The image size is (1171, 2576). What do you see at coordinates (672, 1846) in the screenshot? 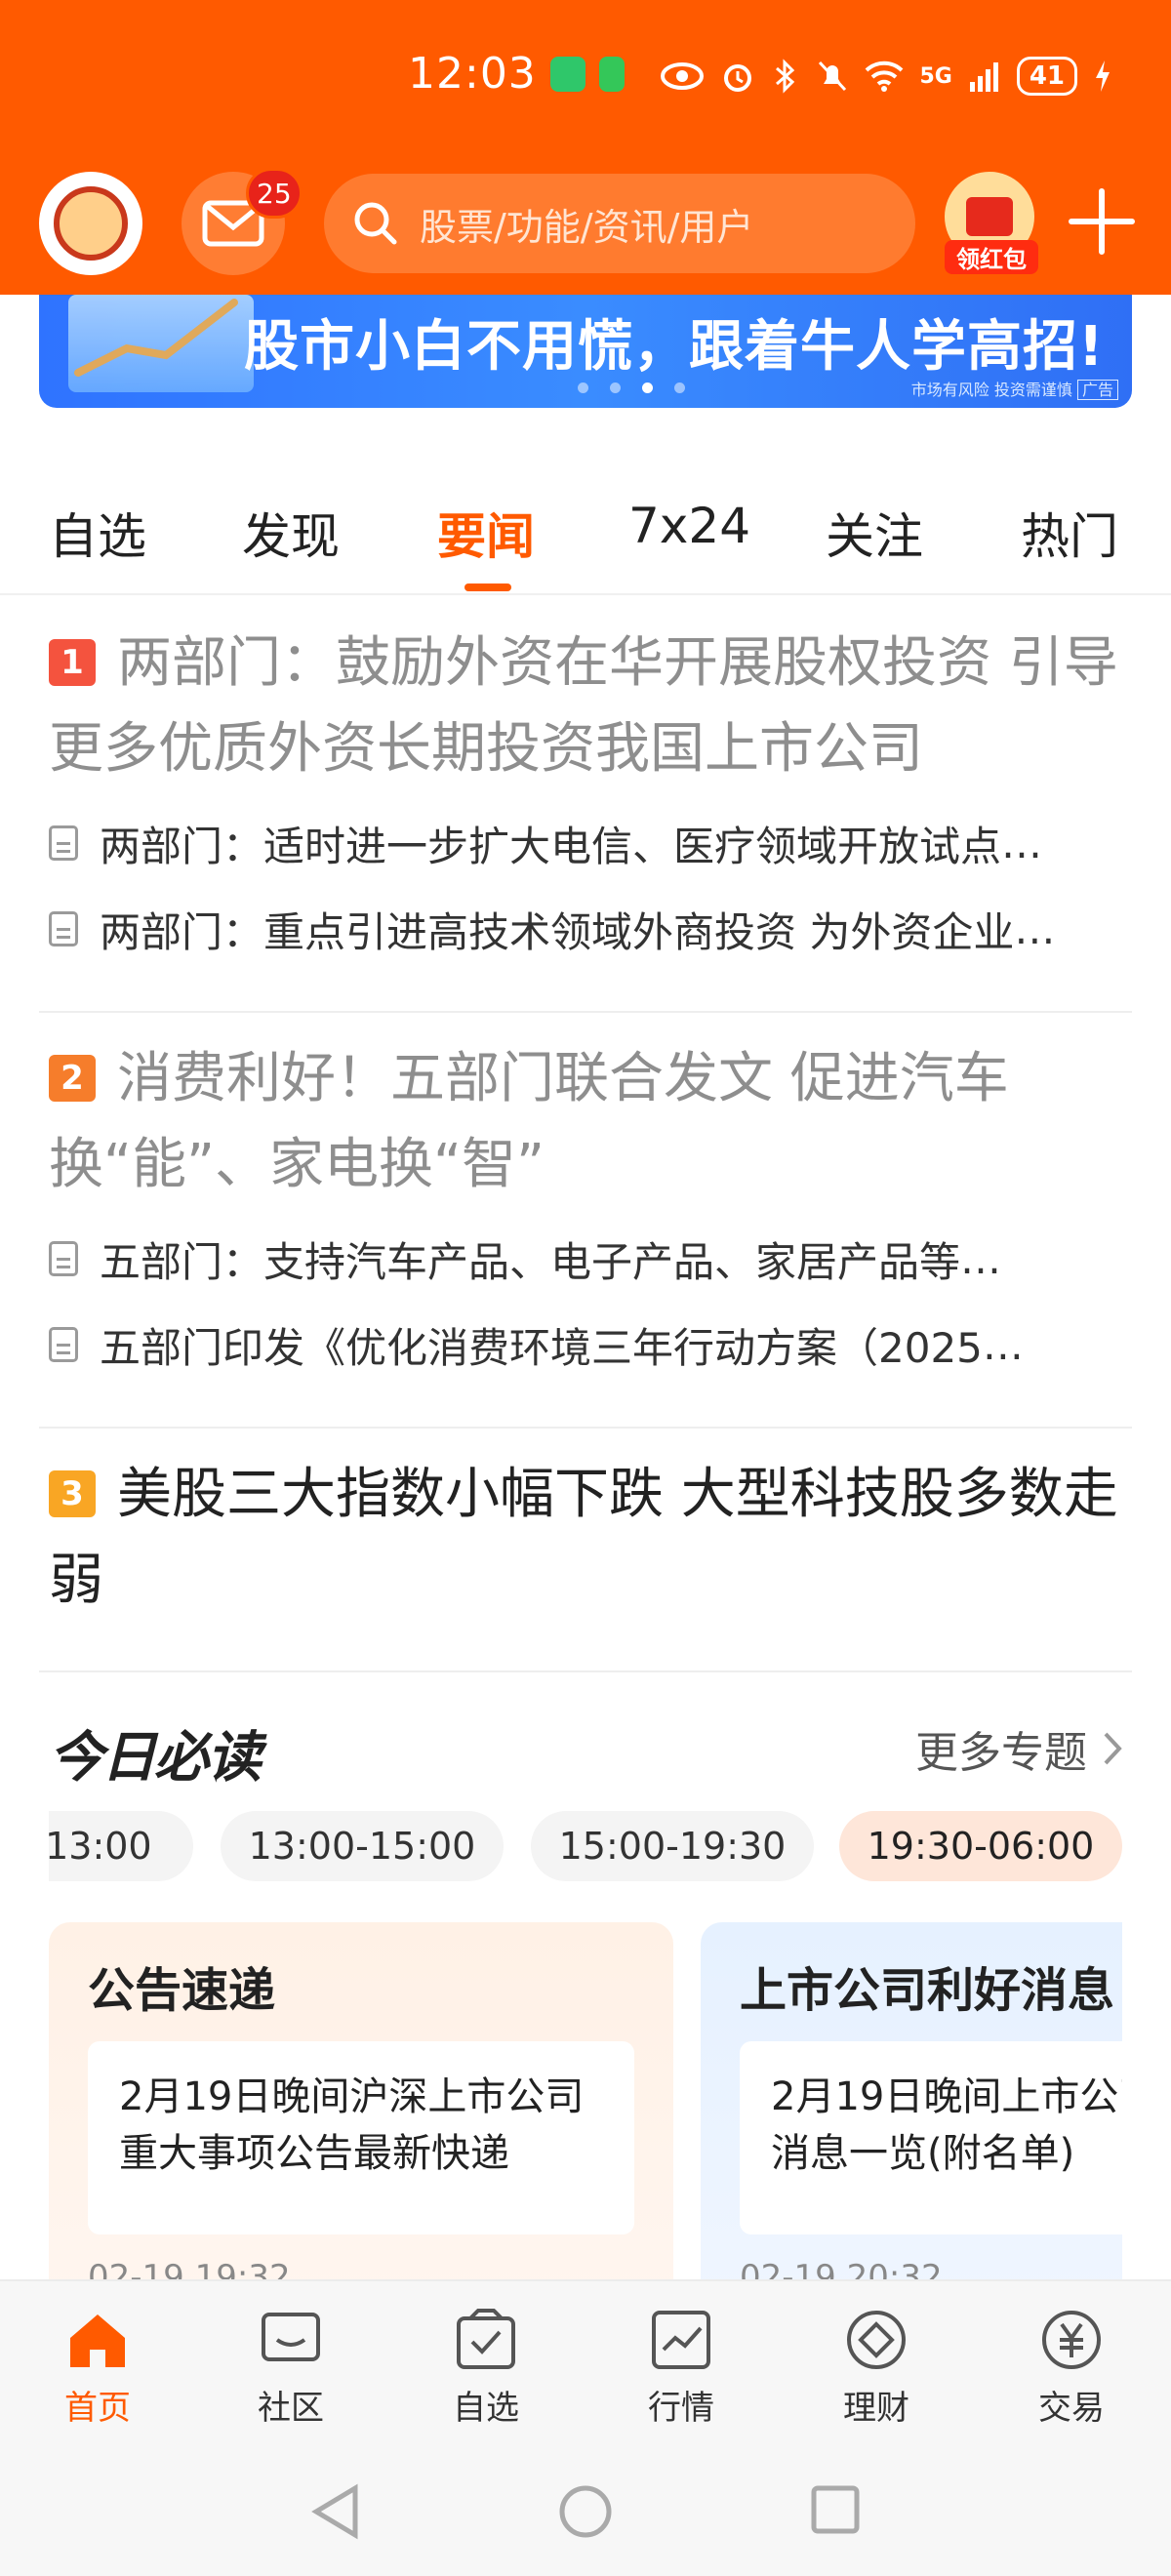
I see `time-chip: 15:00-19:30` at bounding box center [672, 1846].